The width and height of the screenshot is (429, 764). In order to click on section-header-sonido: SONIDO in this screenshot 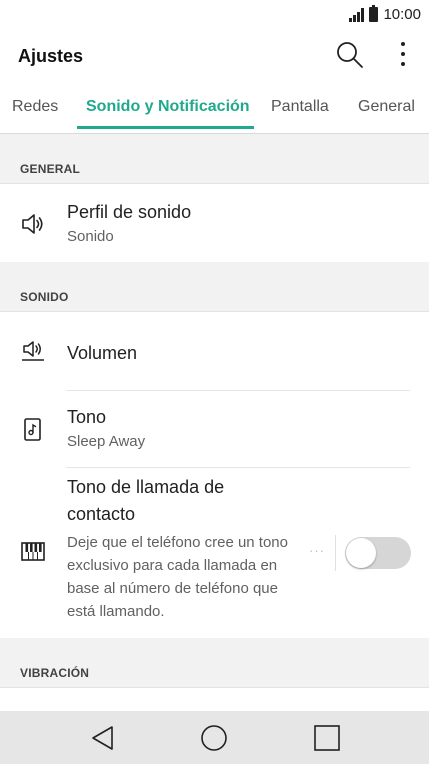, I will do `click(214, 287)`.